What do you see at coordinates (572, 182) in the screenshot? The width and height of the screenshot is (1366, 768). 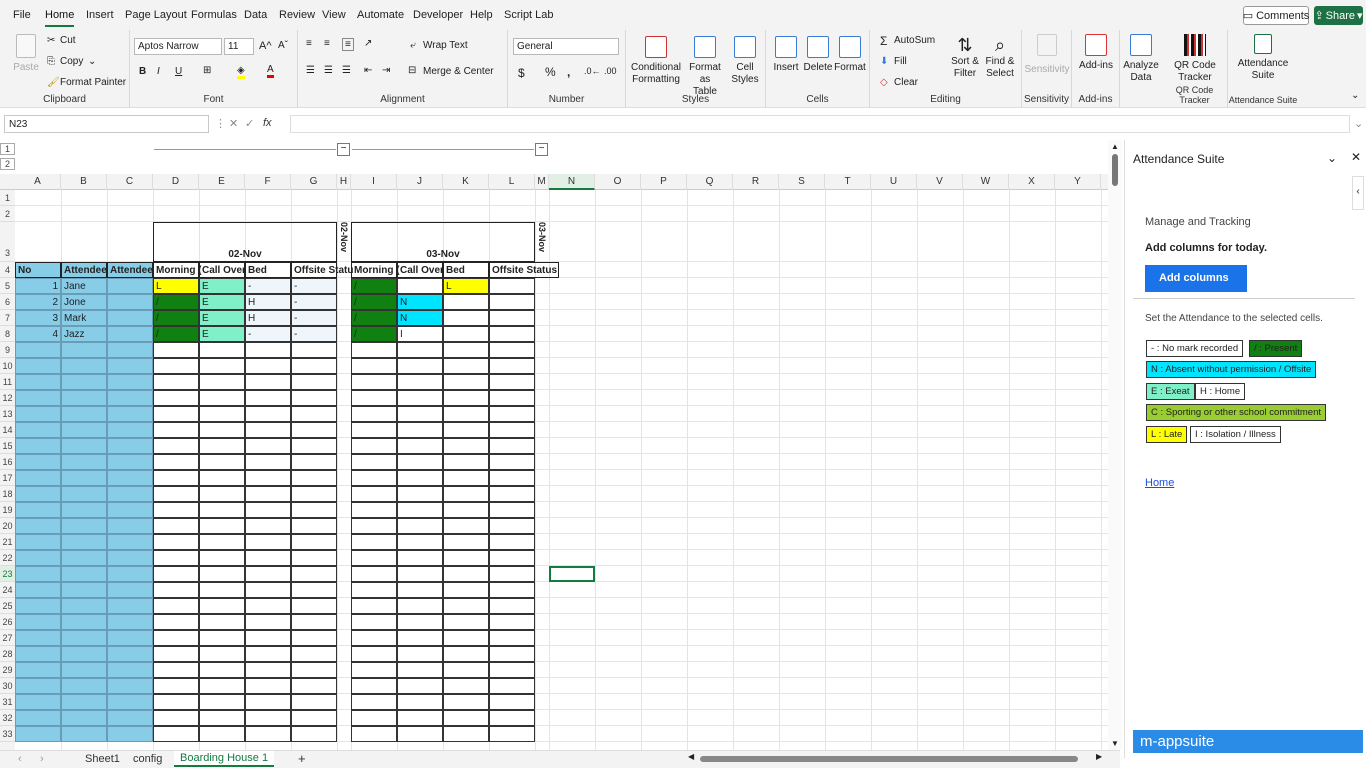 I see `column-header: N` at bounding box center [572, 182].